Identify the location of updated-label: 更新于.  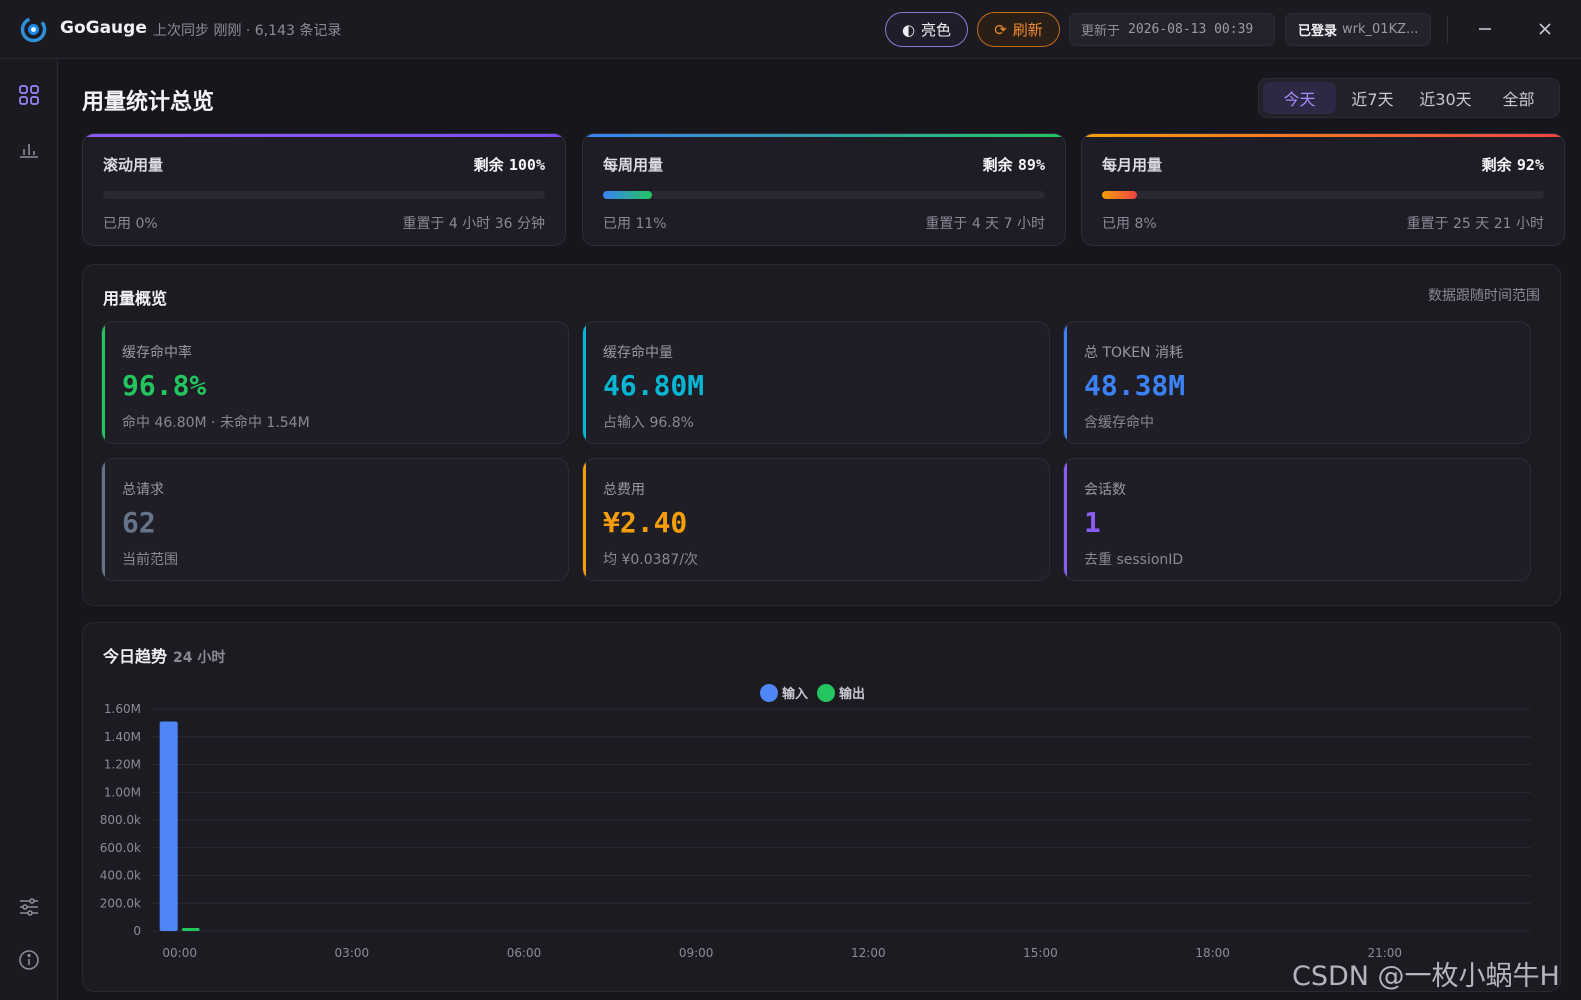
(1101, 31).